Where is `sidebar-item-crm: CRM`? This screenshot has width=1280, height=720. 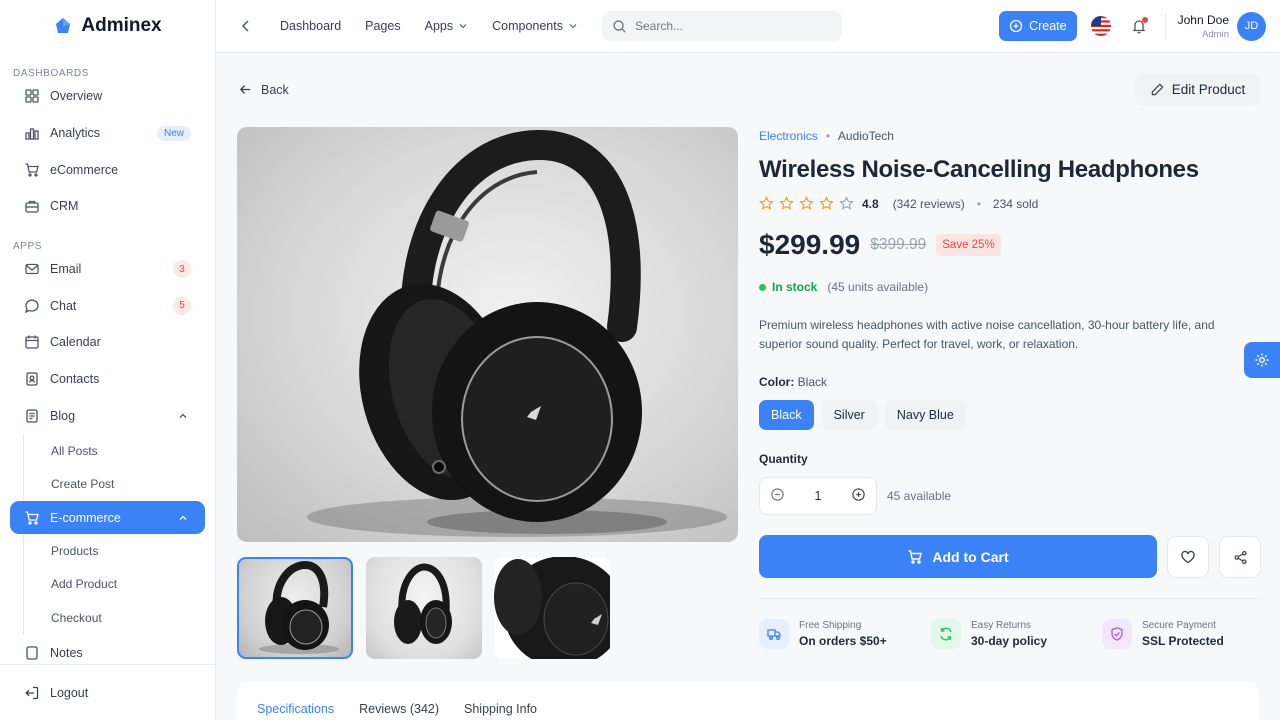
sidebar-item-crm: CRM is located at coordinates (107, 206).